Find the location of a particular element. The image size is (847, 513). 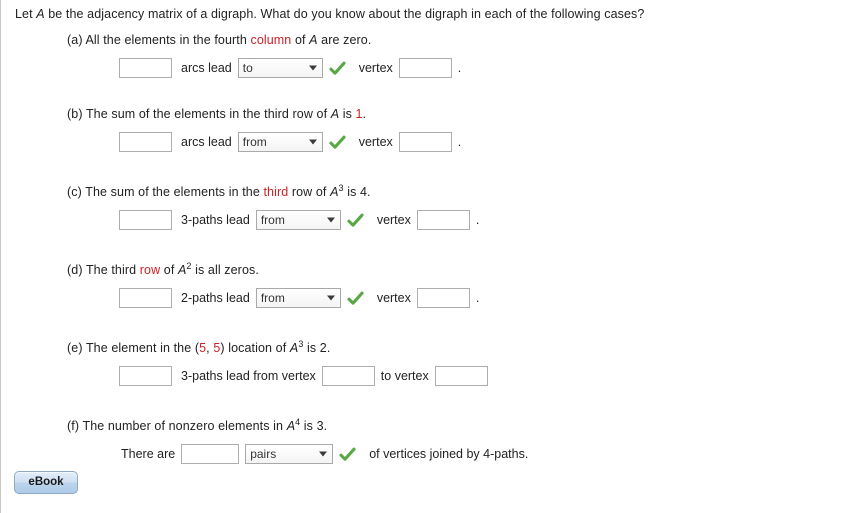

part-c-after-label: vertex is located at coordinates (393, 220).